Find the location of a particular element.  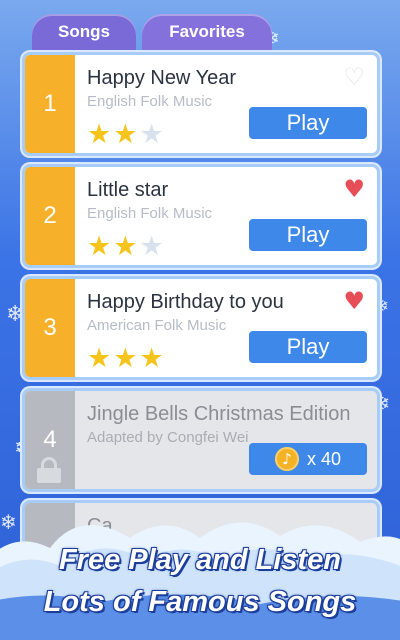

banner-line-1: Free Play and Listen is located at coordinates (200, 560).